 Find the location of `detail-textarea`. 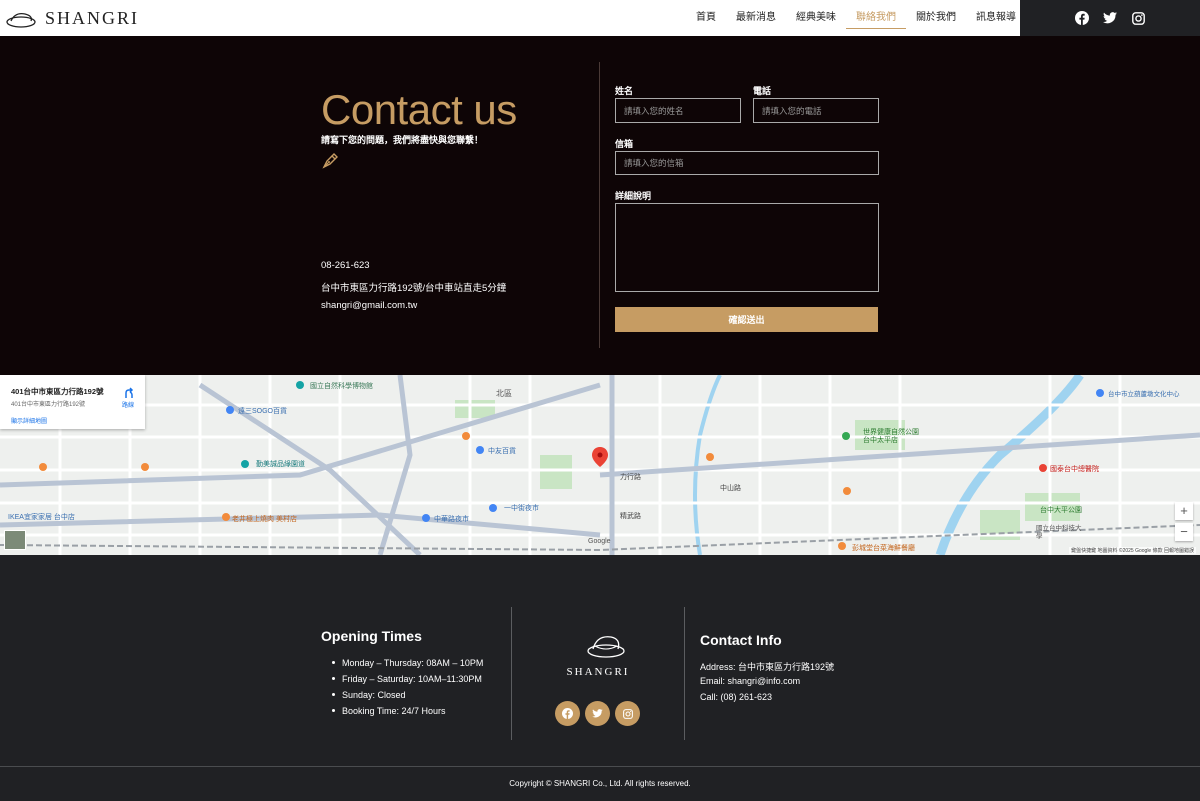

detail-textarea is located at coordinates (747, 247).